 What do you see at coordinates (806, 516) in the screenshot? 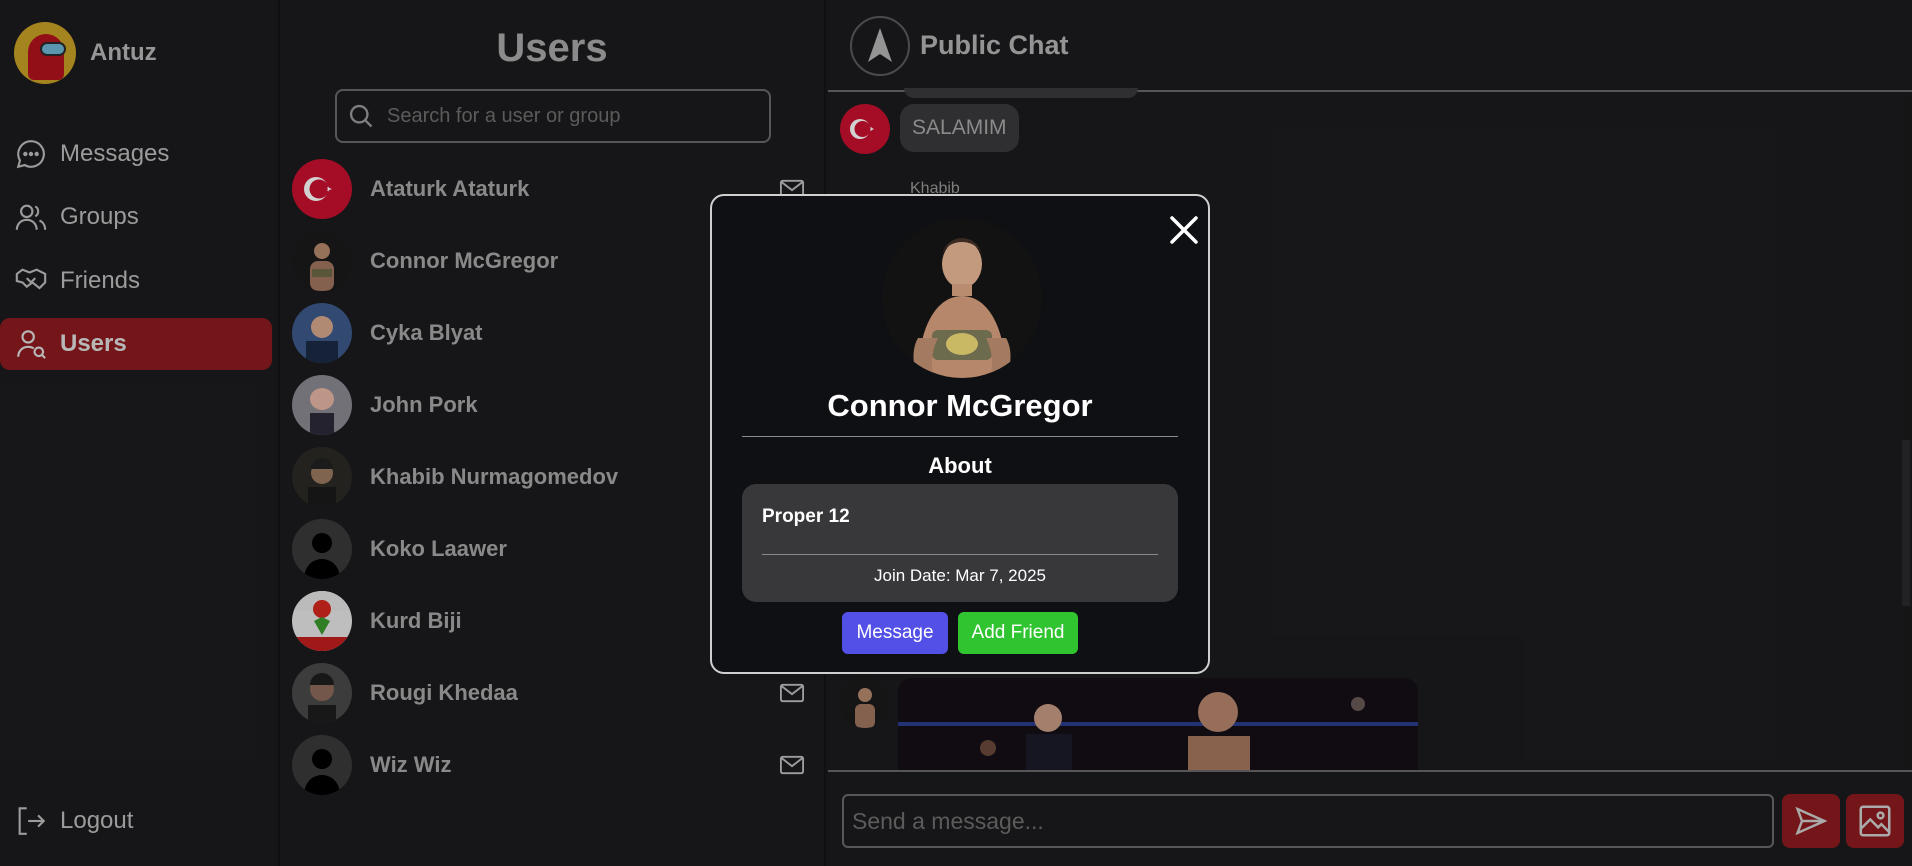
I see `profile-bio: Proper 12` at bounding box center [806, 516].